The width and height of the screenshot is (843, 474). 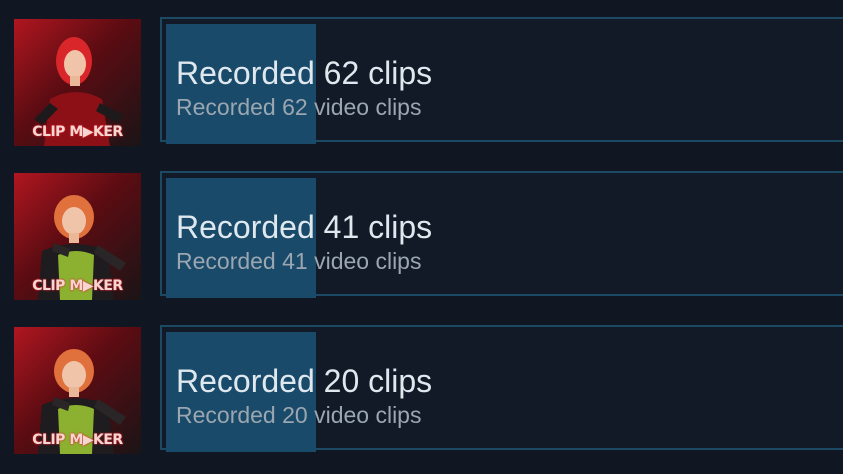 I want to click on achievement-description: Recorded 62 video clips, so click(x=299, y=107).